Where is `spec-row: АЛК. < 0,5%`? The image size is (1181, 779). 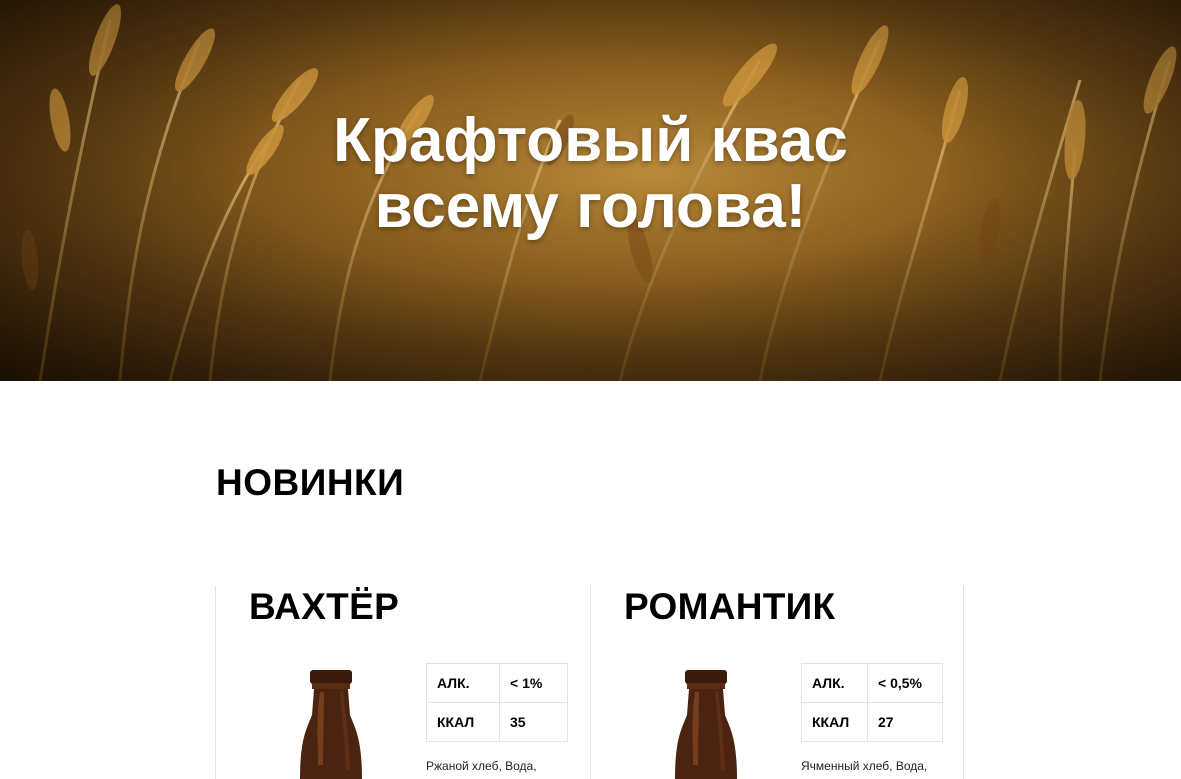
spec-row: АЛК. < 0,5% is located at coordinates (872, 683).